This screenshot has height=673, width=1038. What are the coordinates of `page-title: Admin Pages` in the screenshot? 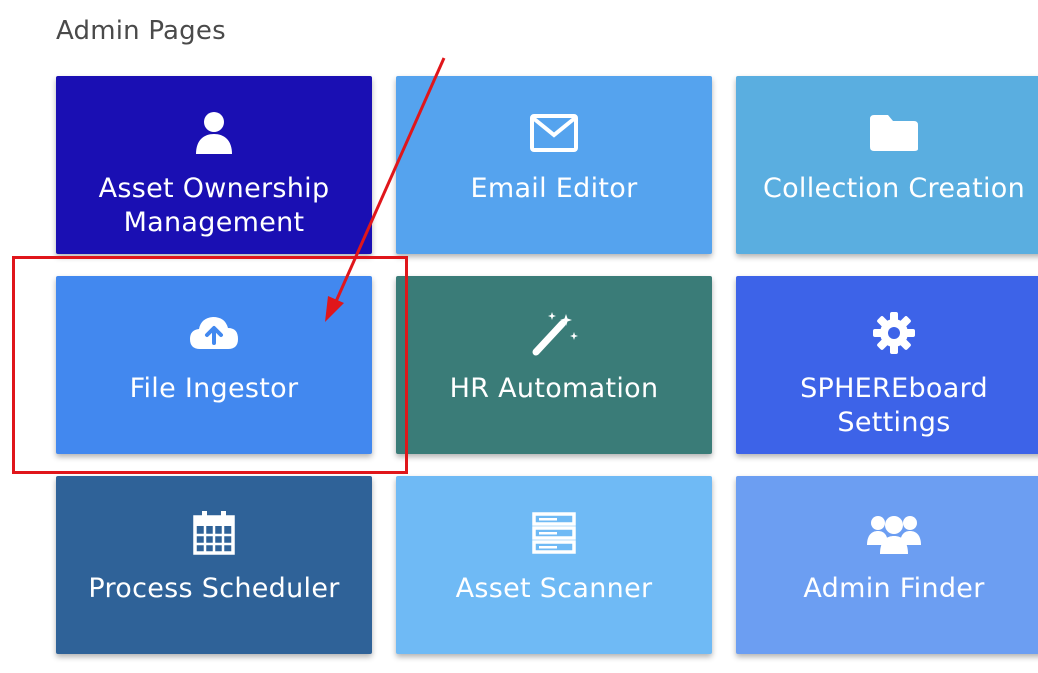 It's located at (141, 31).